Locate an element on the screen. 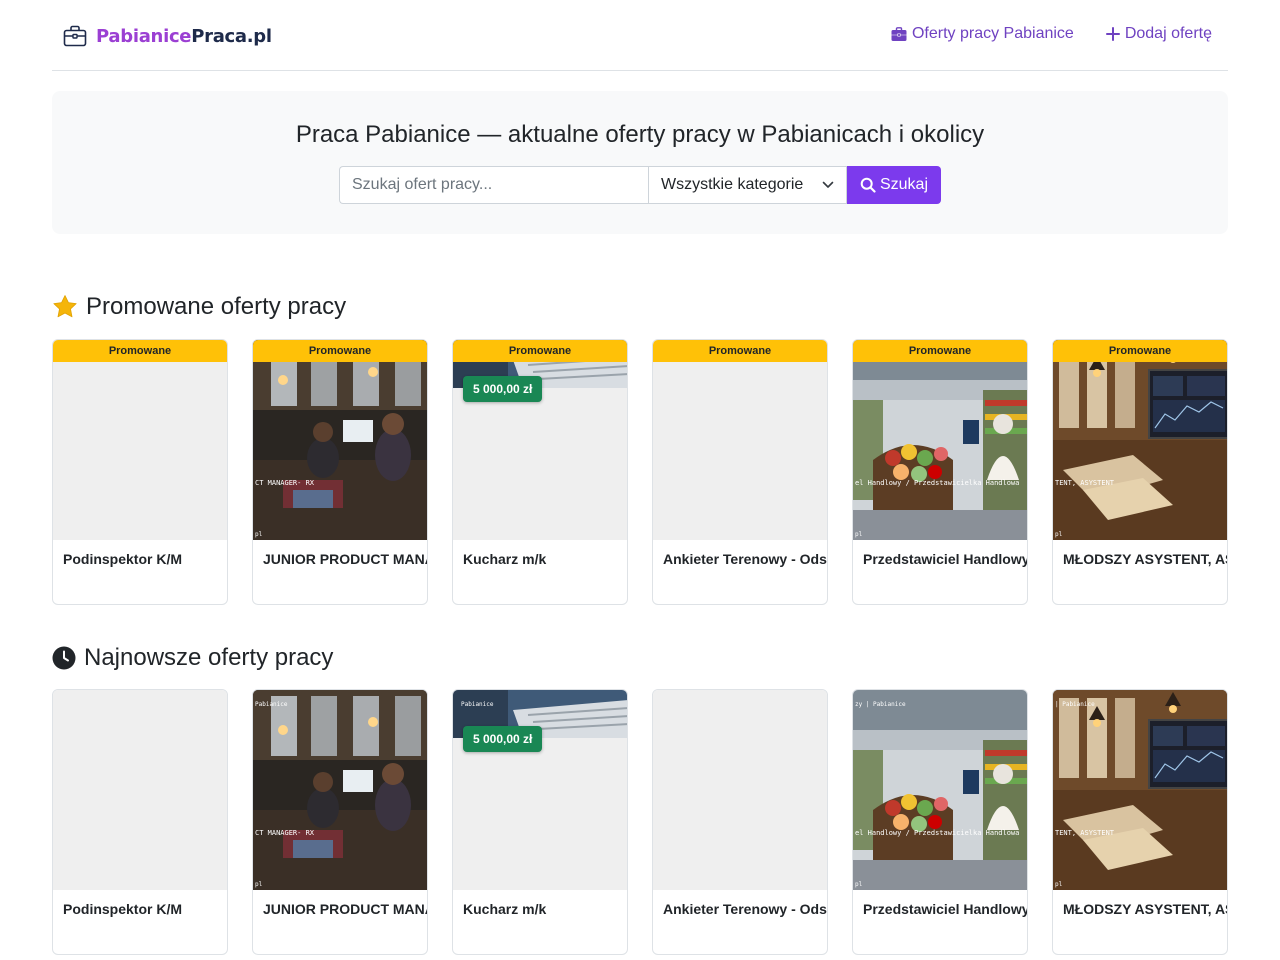 This screenshot has height=960, width=1280. briefcase-icon is located at coordinates (899, 33).